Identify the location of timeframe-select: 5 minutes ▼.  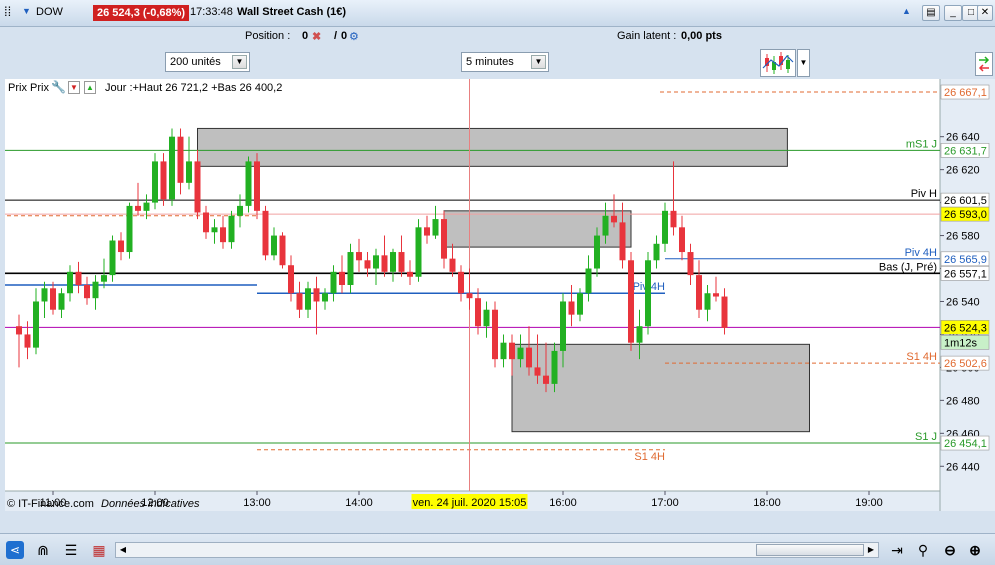
(505, 62).